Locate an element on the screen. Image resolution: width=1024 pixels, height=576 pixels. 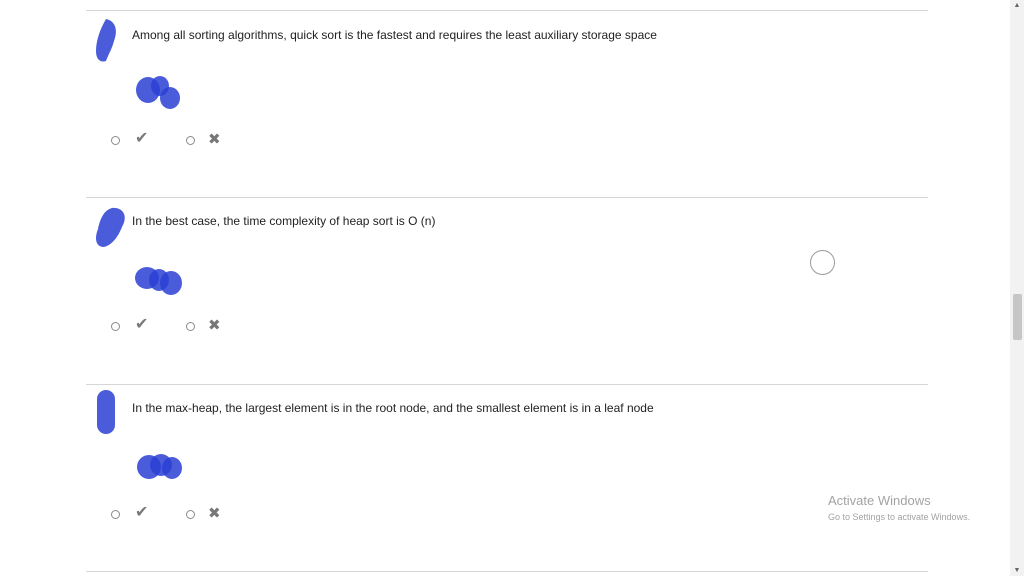
scroll-up-icon: ▲ is located at coordinates (1017, 5).